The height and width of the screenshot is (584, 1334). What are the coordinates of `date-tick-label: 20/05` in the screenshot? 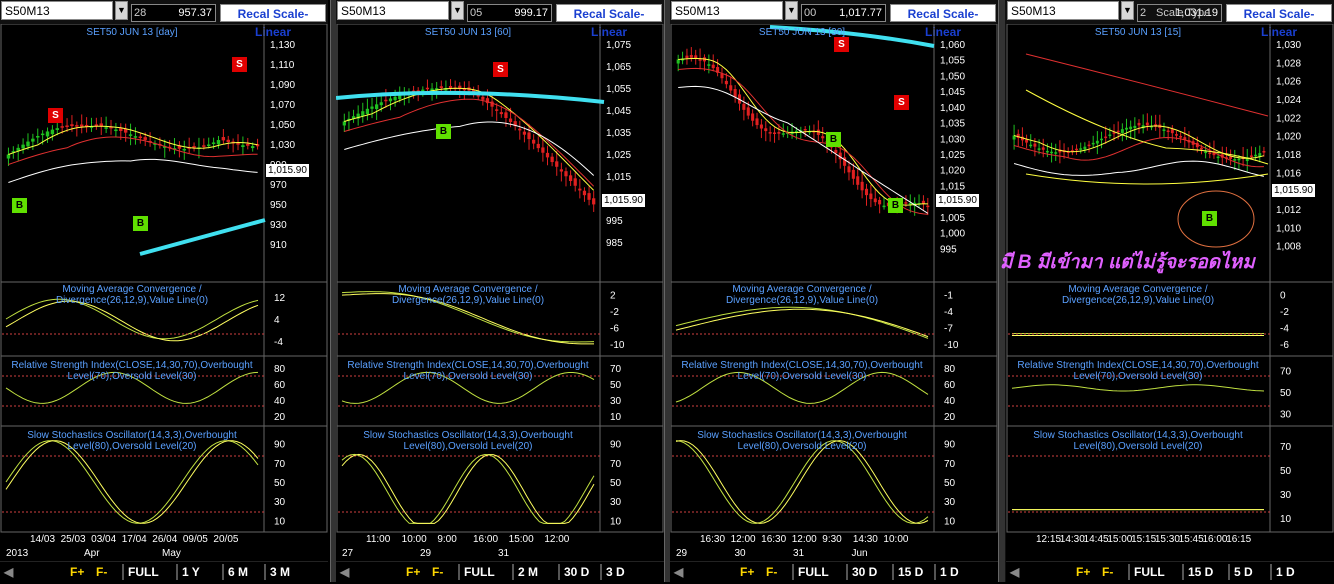 It's located at (226, 539).